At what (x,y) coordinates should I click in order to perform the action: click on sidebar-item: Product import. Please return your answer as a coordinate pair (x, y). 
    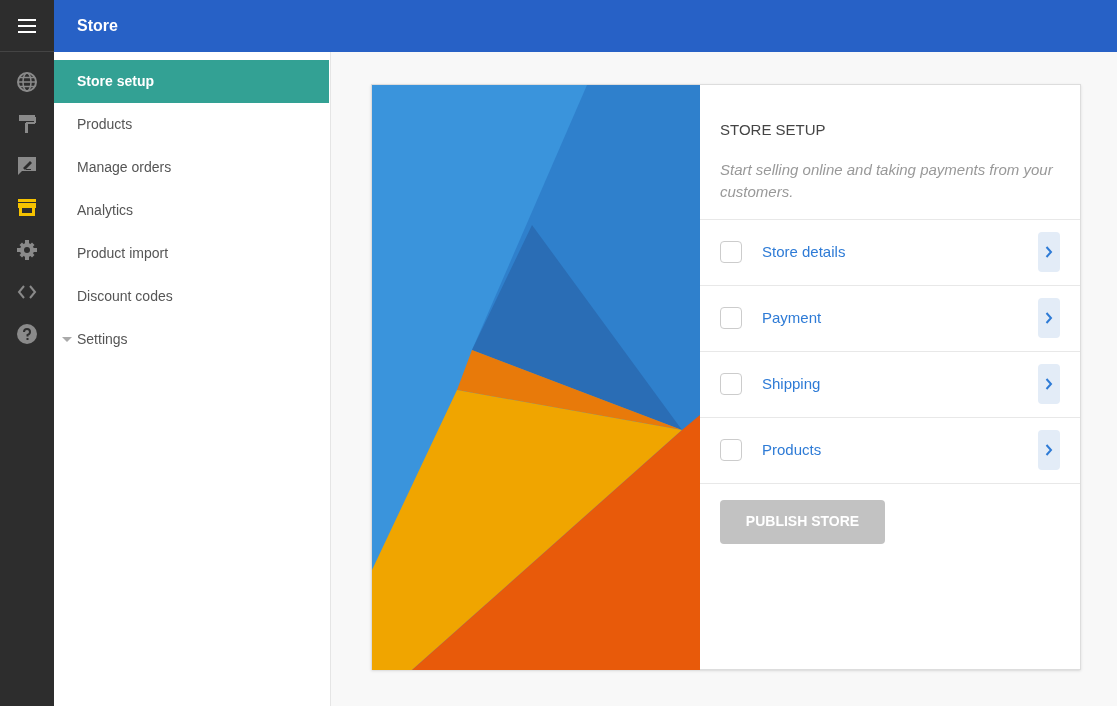
    Looking at the image, I should click on (191, 253).